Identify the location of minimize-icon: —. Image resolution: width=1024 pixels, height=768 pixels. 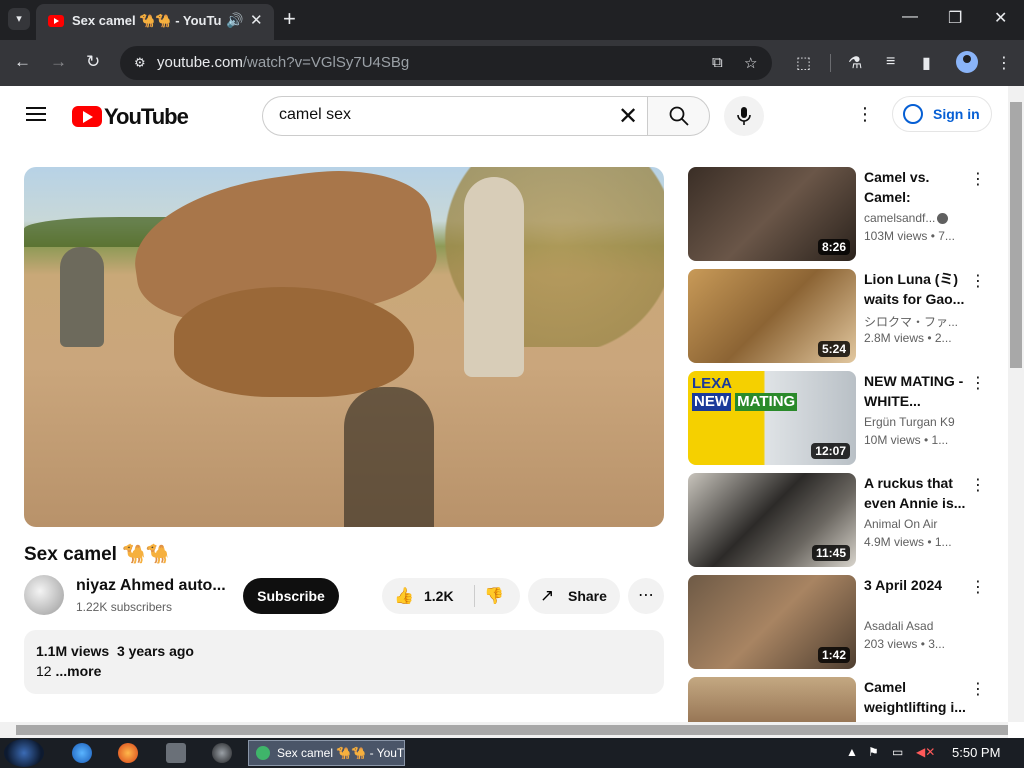
(910, 17).